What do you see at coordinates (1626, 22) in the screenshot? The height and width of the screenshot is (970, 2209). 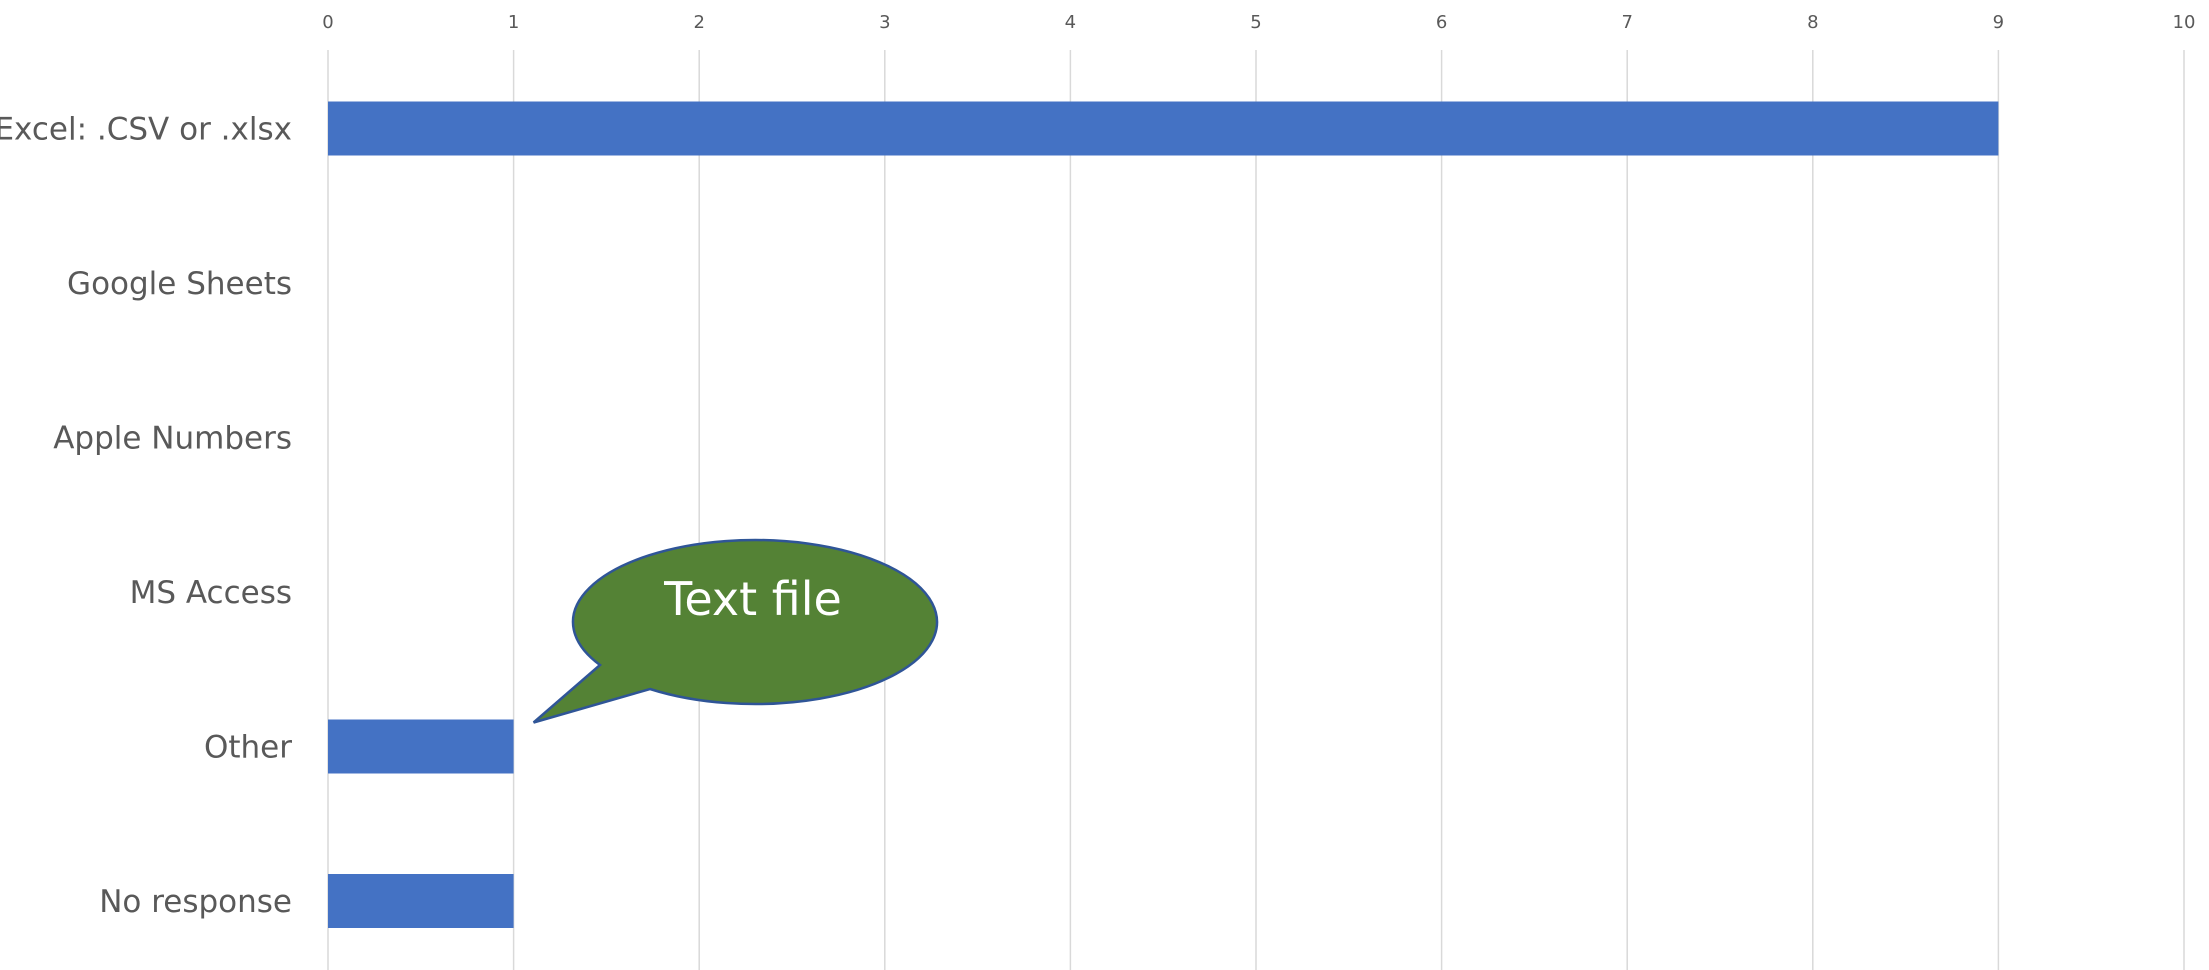 I see `x-tick-label: 7` at bounding box center [1626, 22].